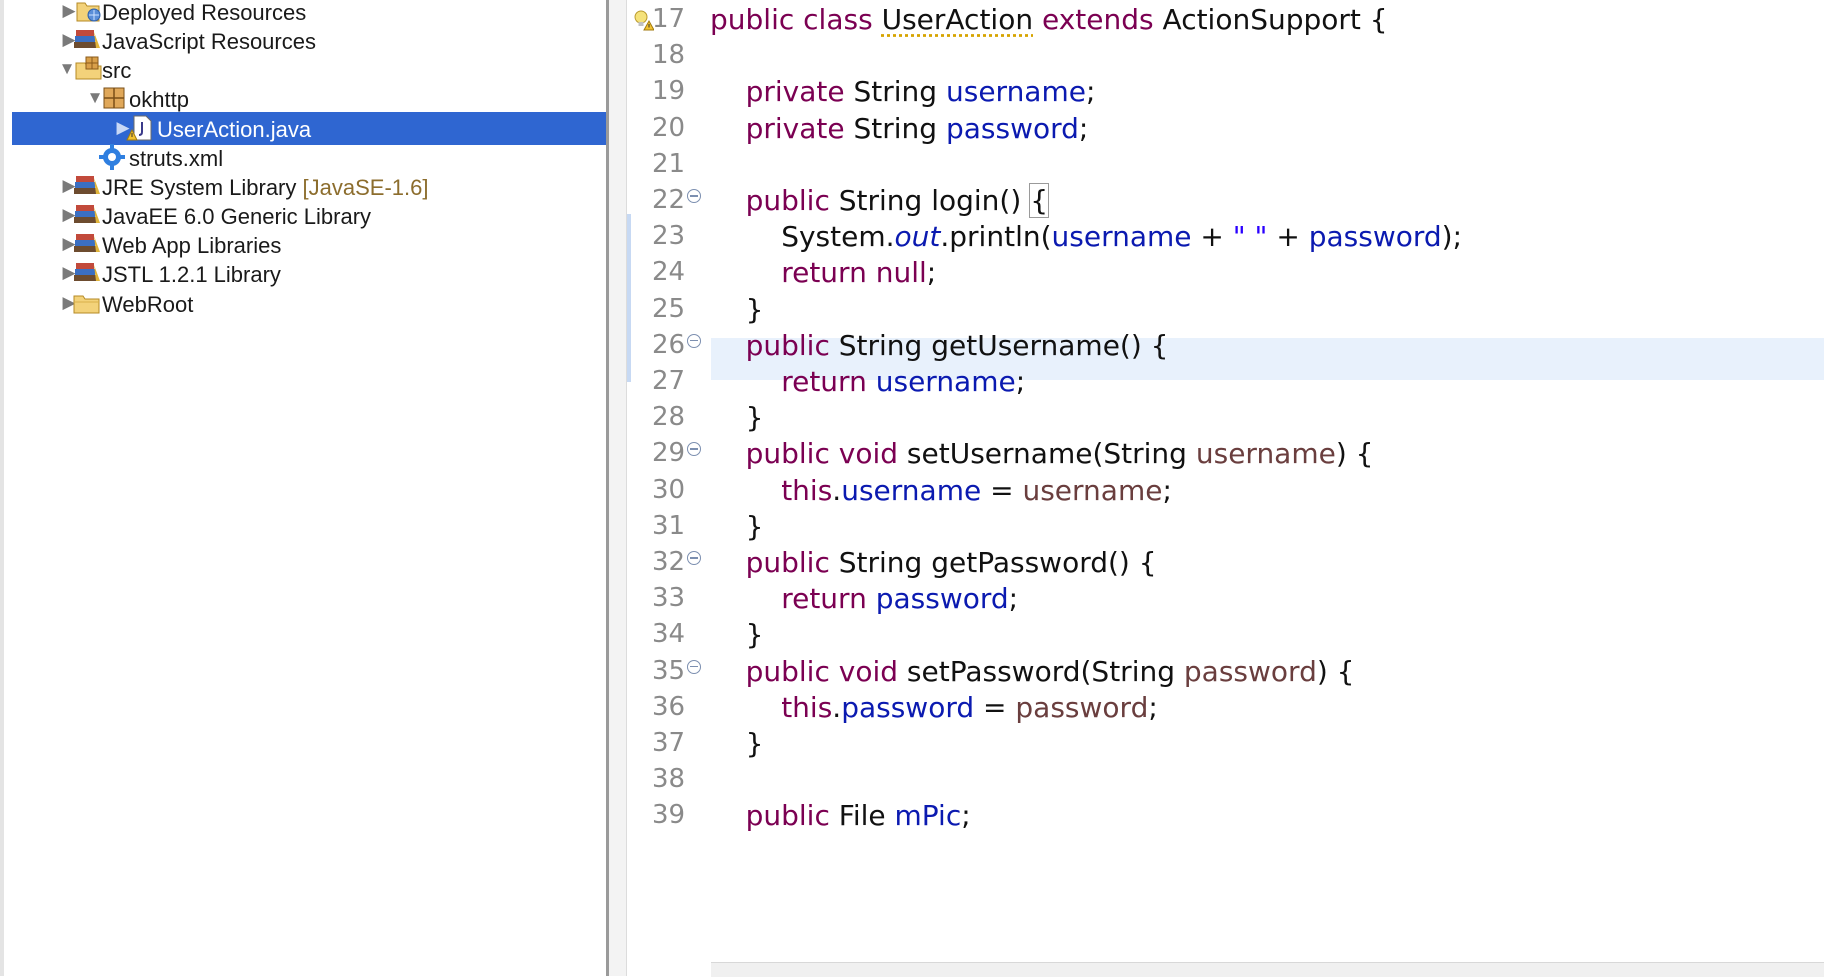 This screenshot has width=1824, height=977. I want to click on code-token: UserAction, so click(957, 19).